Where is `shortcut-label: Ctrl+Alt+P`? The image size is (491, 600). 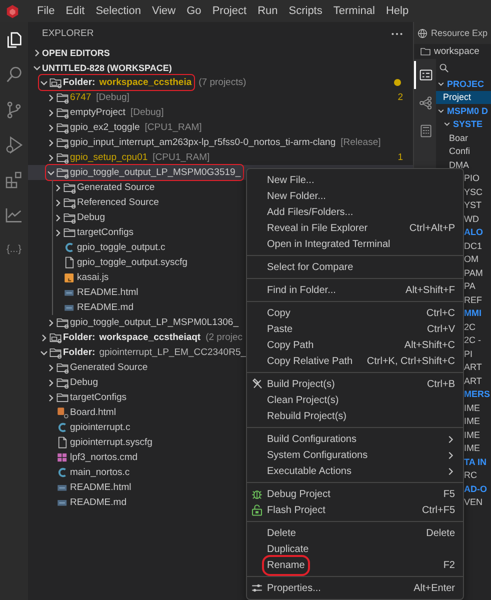
shortcut-label: Ctrl+Alt+P is located at coordinates (431, 228).